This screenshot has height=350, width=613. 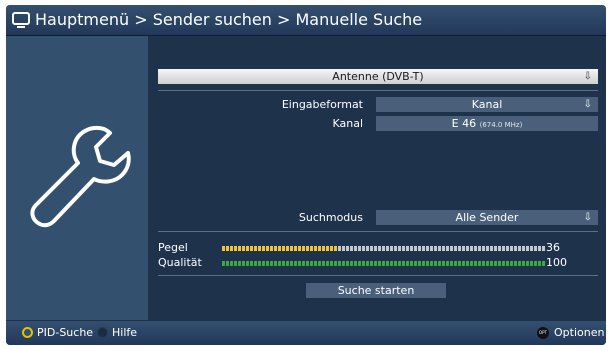 What do you see at coordinates (306, 333) in the screenshot?
I see `footer-bar: PID-Suche Hilfe OPT Optionen` at bounding box center [306, 333].